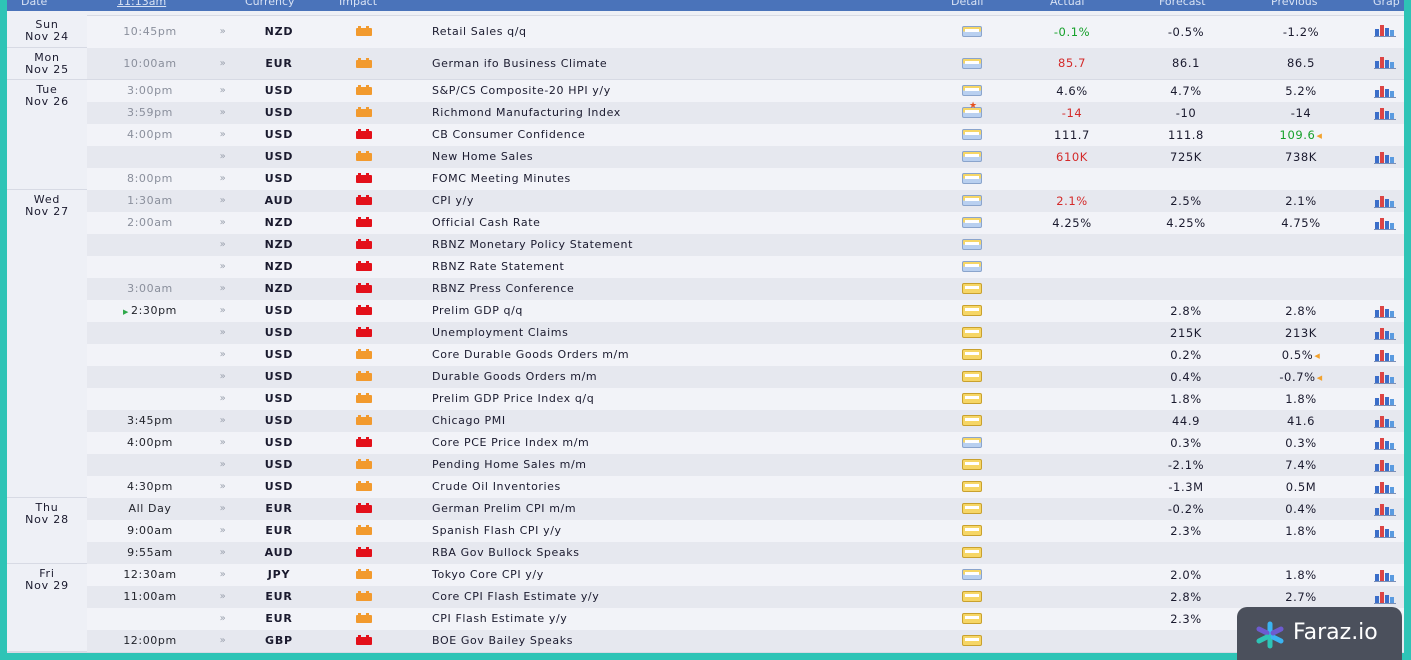 This screenshot has height=660, width=1411. Describe the element at coordinates (705, 575) in the screenshot. I see `table-row: 12:30am » JPY Tokyo Core CPI y/y 2.0% 1.8%` at that location.